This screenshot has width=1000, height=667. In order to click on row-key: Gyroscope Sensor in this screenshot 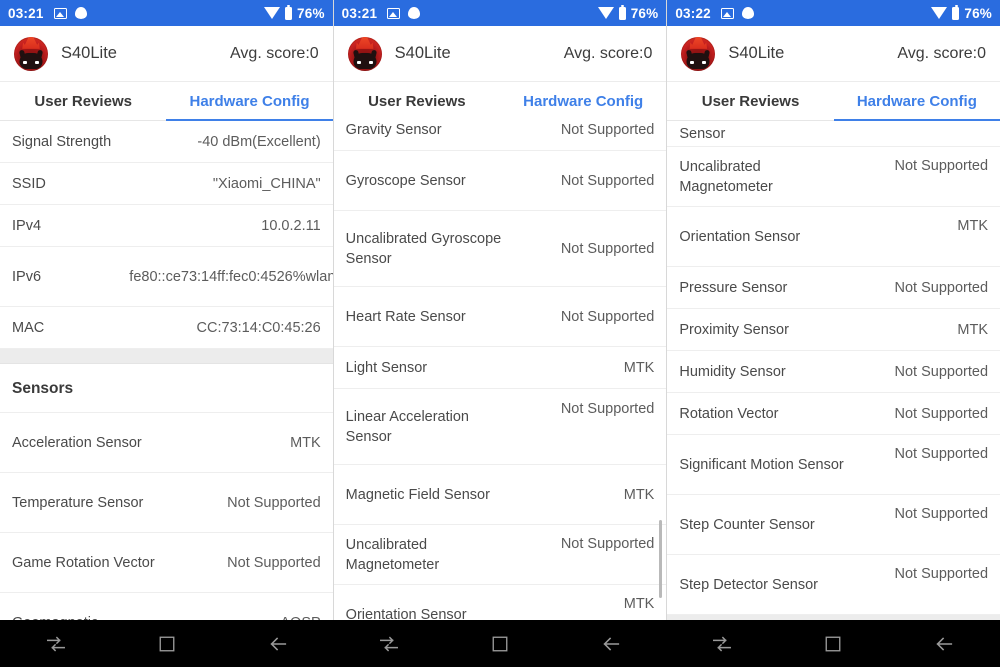, I will do `click(405, 180)`.